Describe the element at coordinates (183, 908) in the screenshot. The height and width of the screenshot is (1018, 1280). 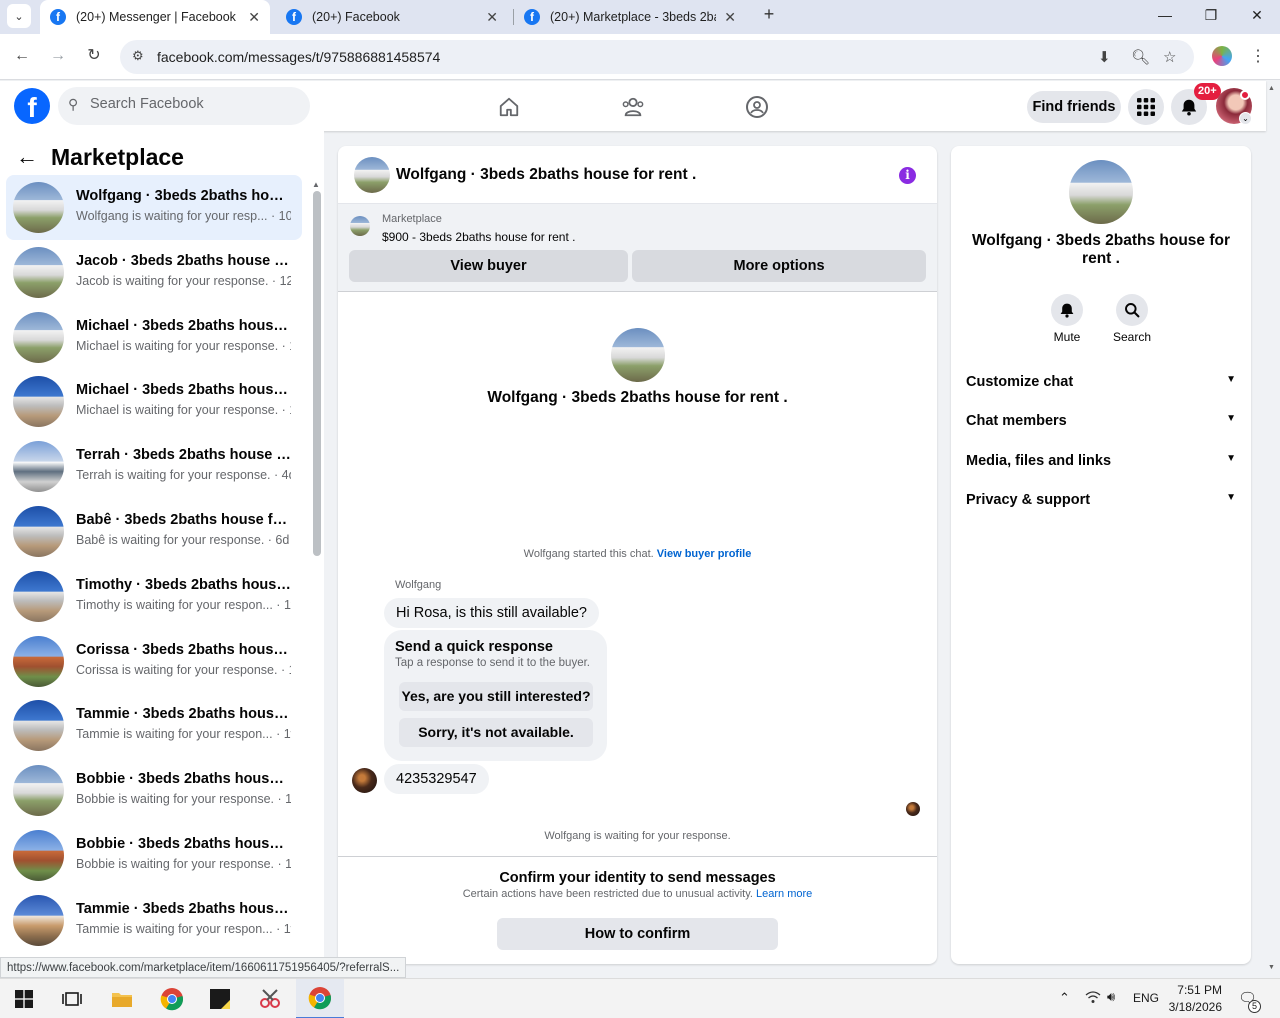
I see `chat-item-title: Tammie · 3beds 2baths house for rent .` at that location.